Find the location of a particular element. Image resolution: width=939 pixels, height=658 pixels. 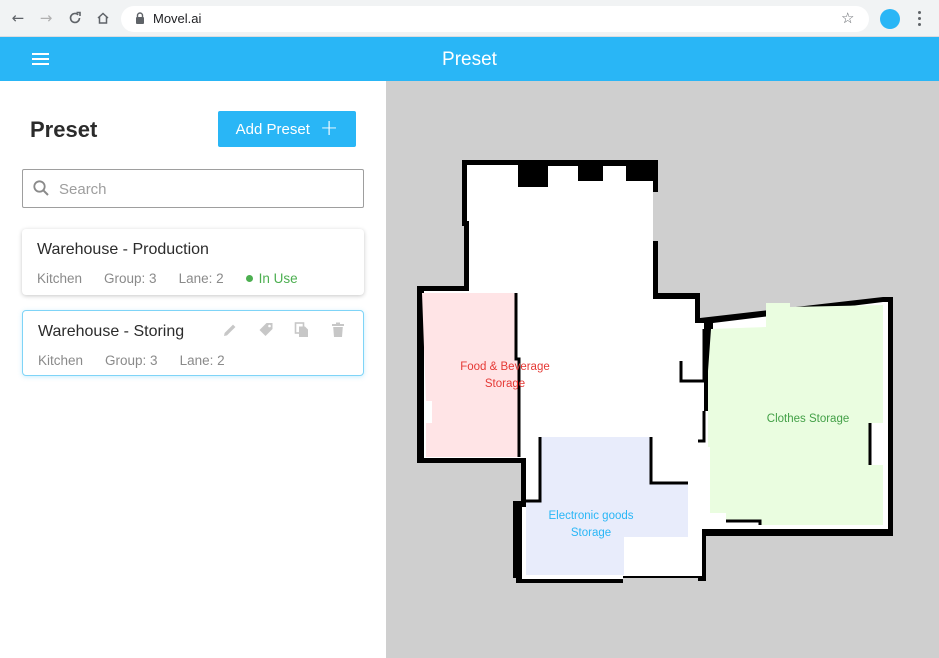

add-preset-button: Add Preset + is located at coordinates (287, 129).